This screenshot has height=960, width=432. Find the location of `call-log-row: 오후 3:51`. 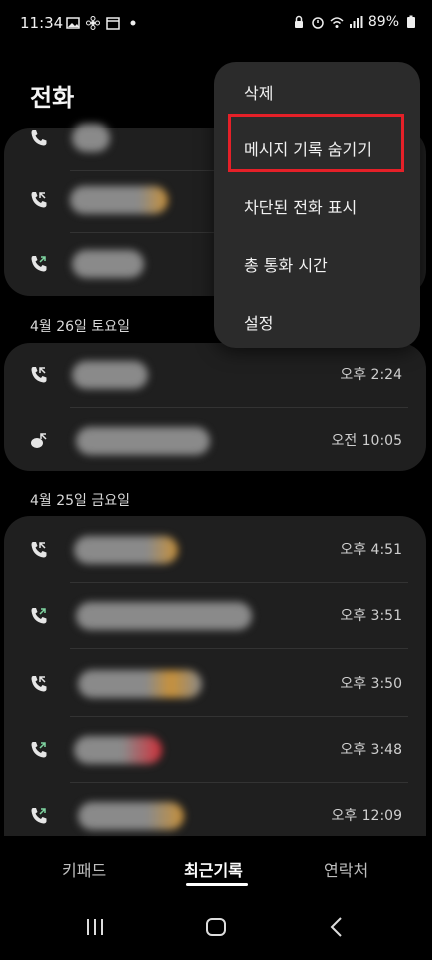

call-log-row: 오후 3:51 is located at coordinates (215, 615).